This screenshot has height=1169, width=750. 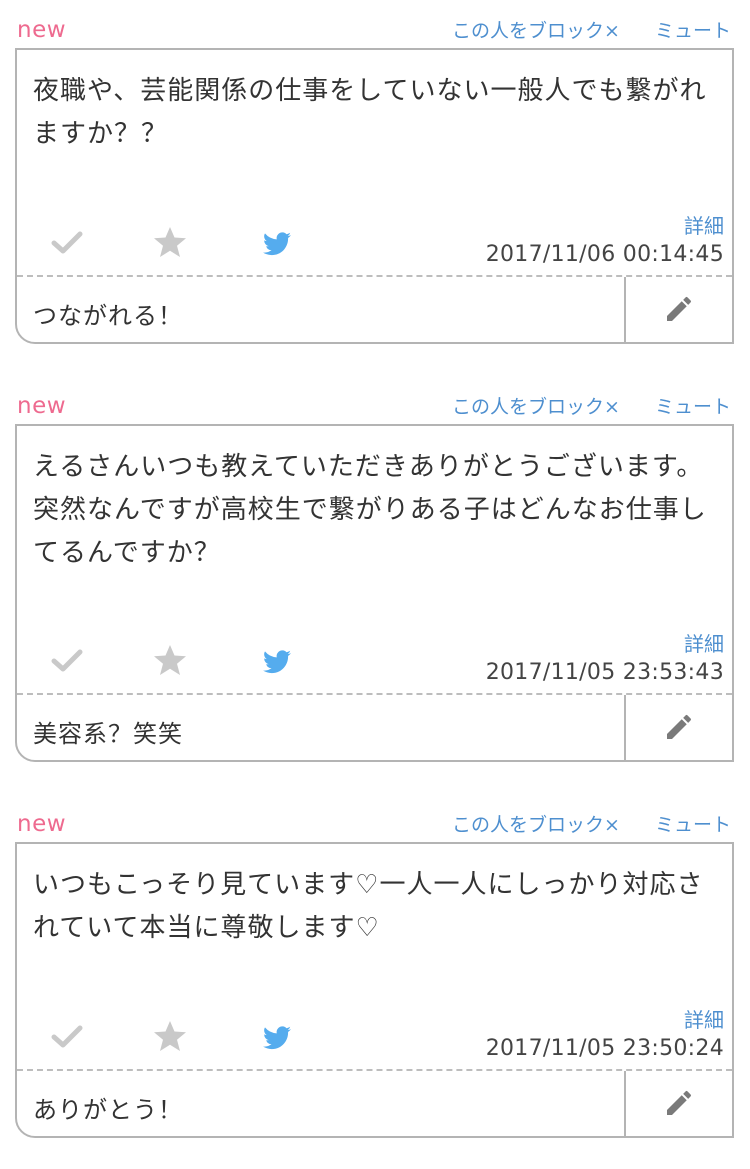 What do you see at coordinates (604, 1048) in the screenshot?
I see `timestamp: 2017/11/05 23:50:24` at bounding box center [604, 1048].